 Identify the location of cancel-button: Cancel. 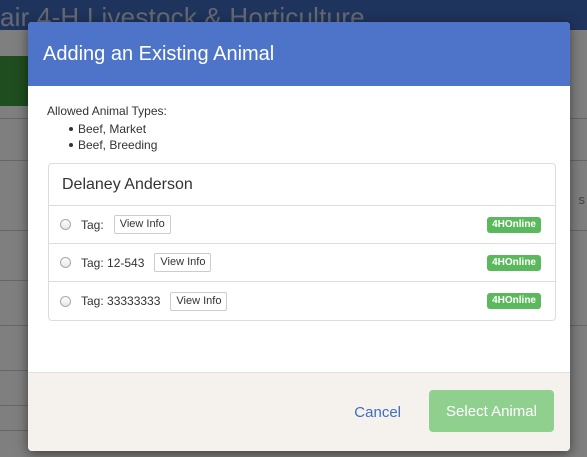
(377, 412).